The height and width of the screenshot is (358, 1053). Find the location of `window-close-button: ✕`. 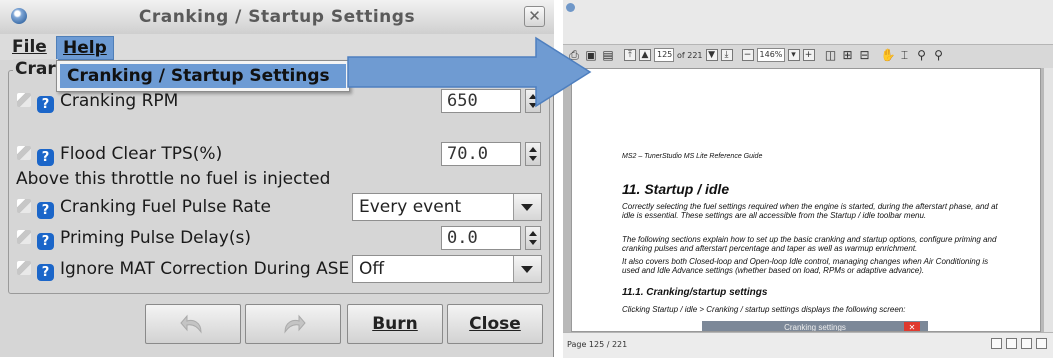

window-close-button: ✕ is located at coordinates (534, 16).